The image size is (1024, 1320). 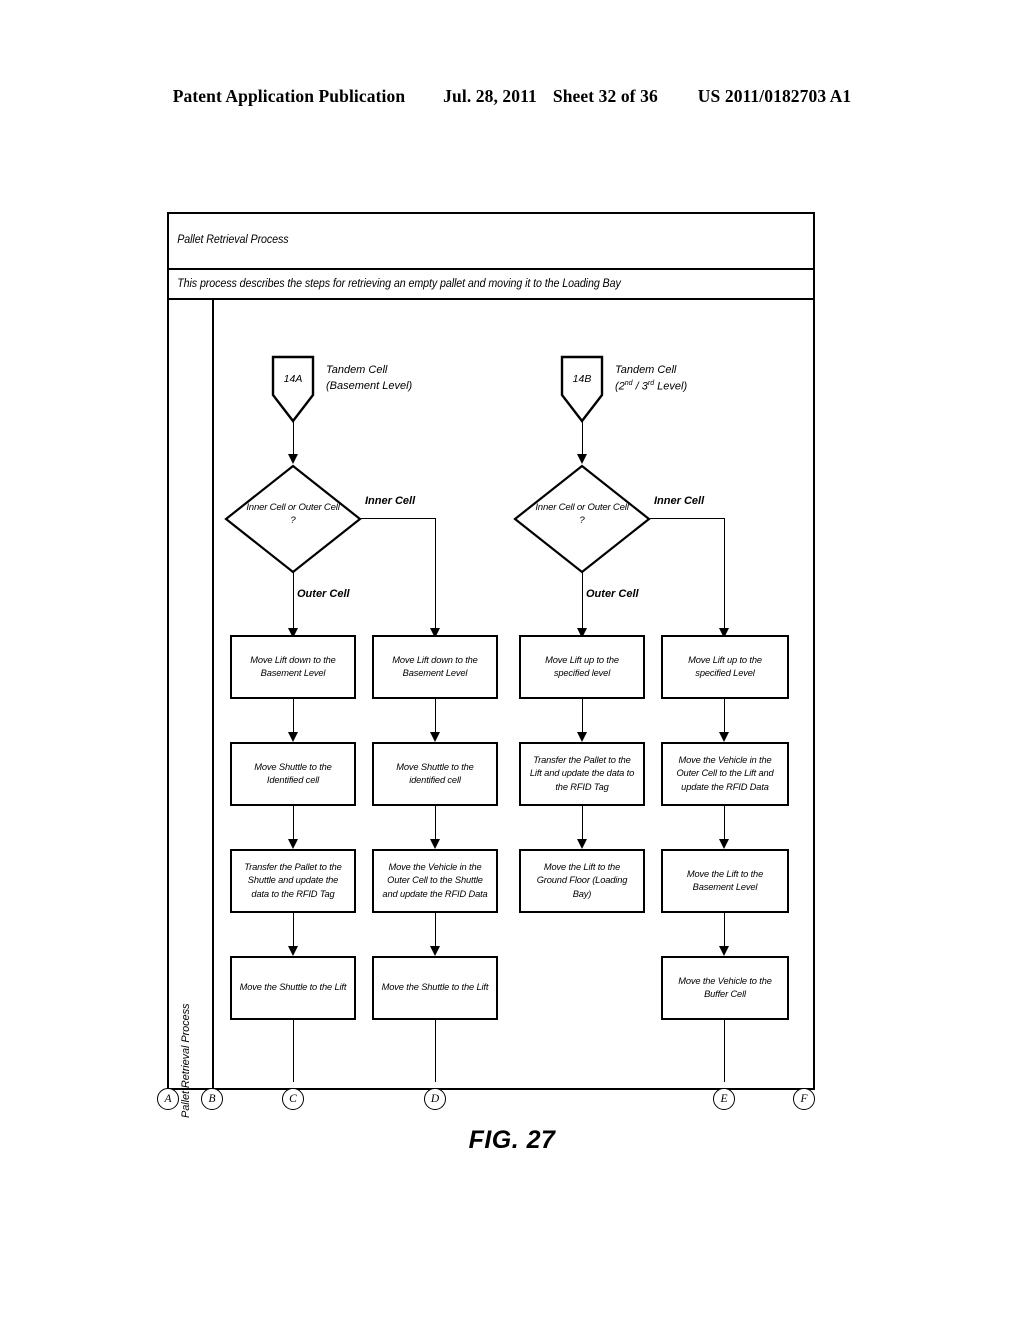 What do you see at coordinates (323, 594) in the screenshot?
I see `branch-label-outer-cell-1: Outer Cell` at bounding box center [323, 594].